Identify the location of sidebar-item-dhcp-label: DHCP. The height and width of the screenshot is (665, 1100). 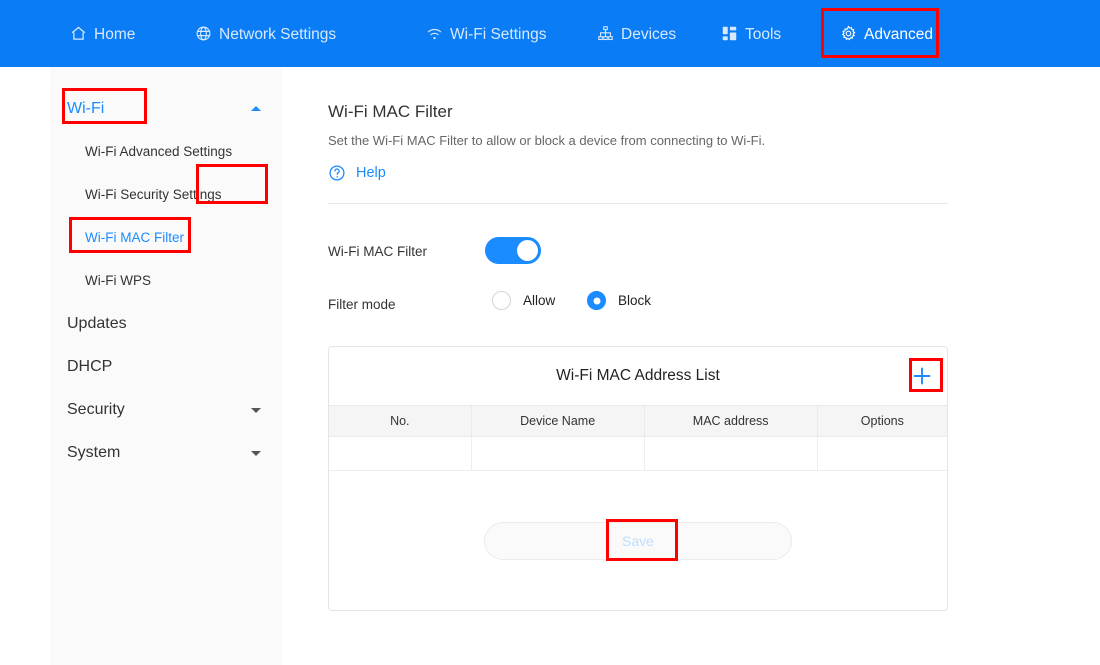
(90, 366).